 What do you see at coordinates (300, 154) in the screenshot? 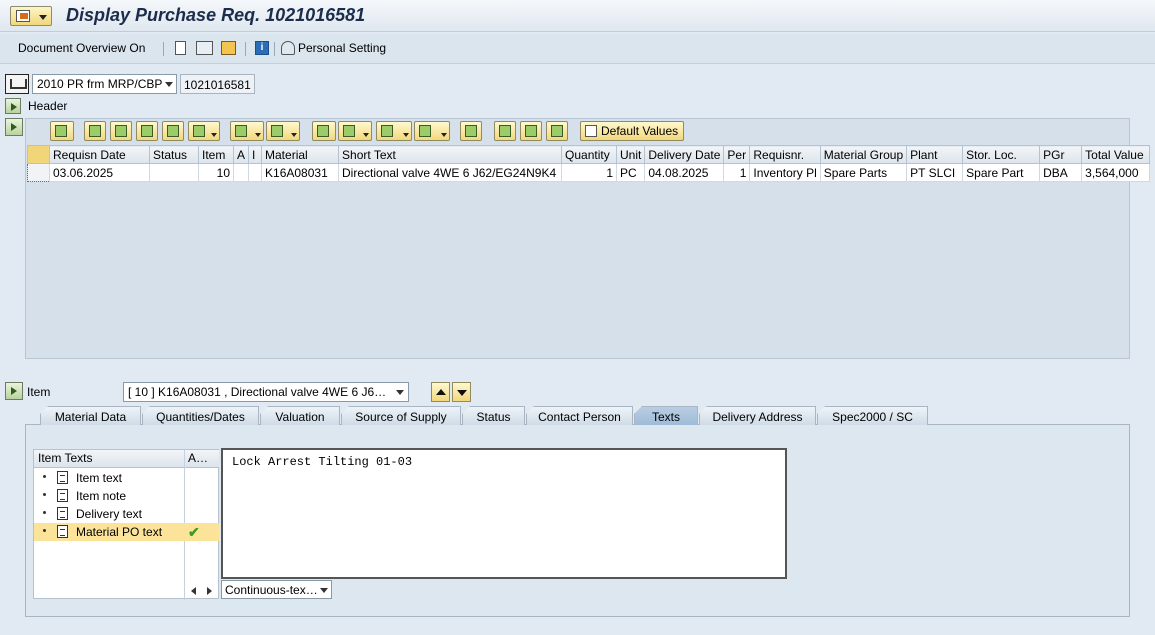
I see `column-header: Material` at bounding box center [300, 154].